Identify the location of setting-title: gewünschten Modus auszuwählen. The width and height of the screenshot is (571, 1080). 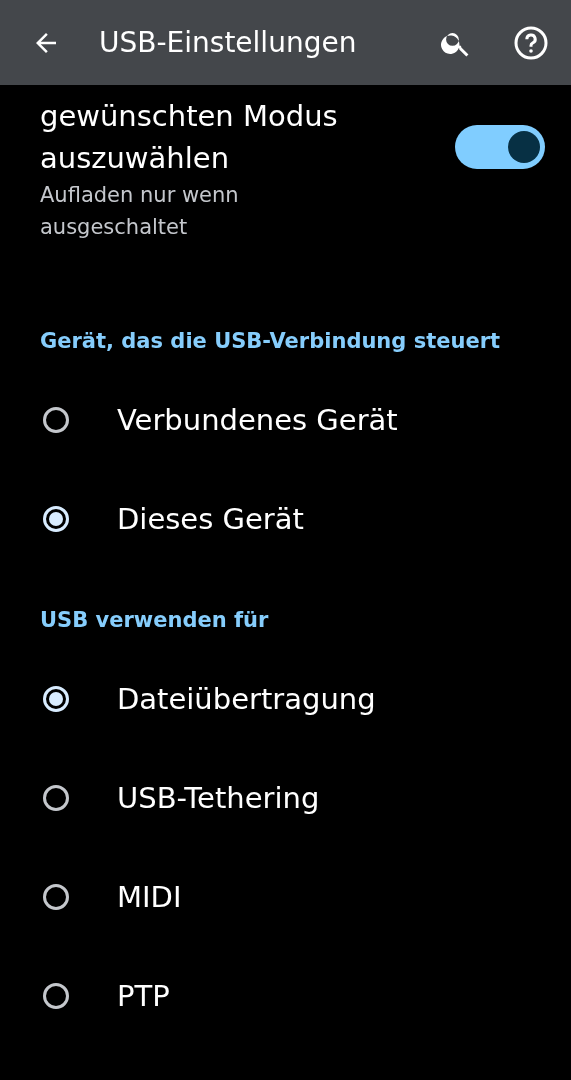
(189, 137).